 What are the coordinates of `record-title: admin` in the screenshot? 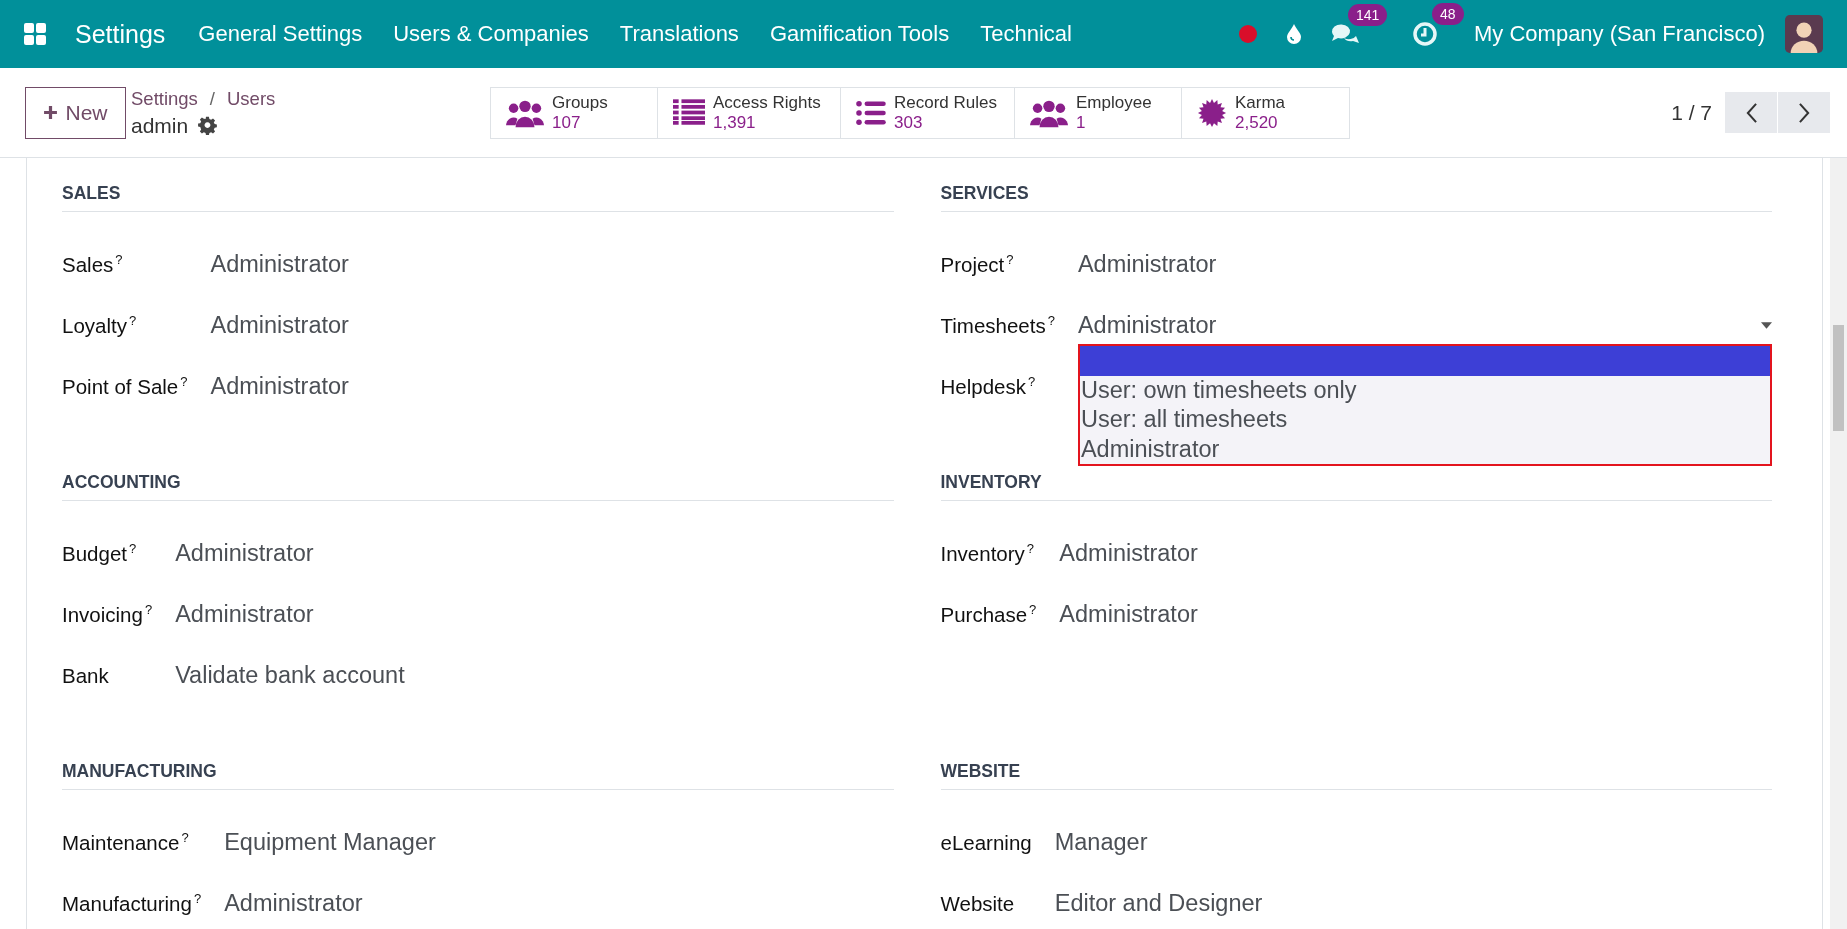 It's located at (160, 125).